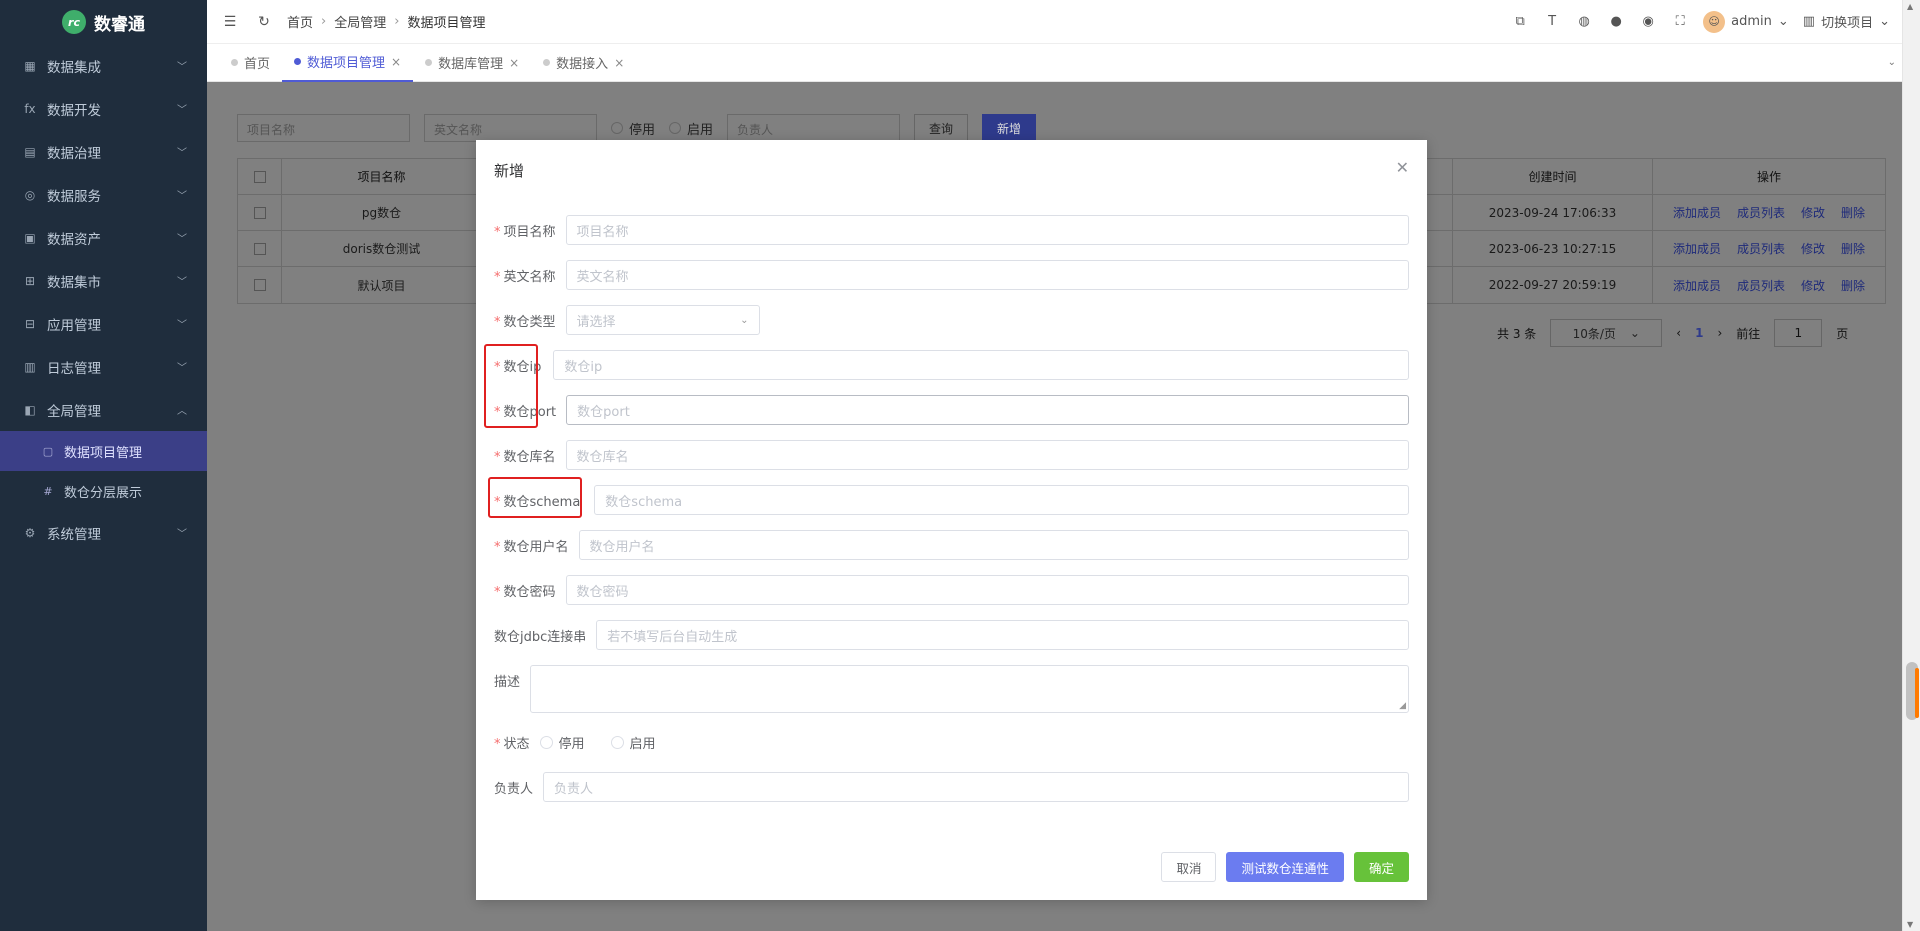 The image size is (1920, 931). Describe the element at coordinates (969, 689) in the screenshot. I see `description-textarea: ◢` at that location.